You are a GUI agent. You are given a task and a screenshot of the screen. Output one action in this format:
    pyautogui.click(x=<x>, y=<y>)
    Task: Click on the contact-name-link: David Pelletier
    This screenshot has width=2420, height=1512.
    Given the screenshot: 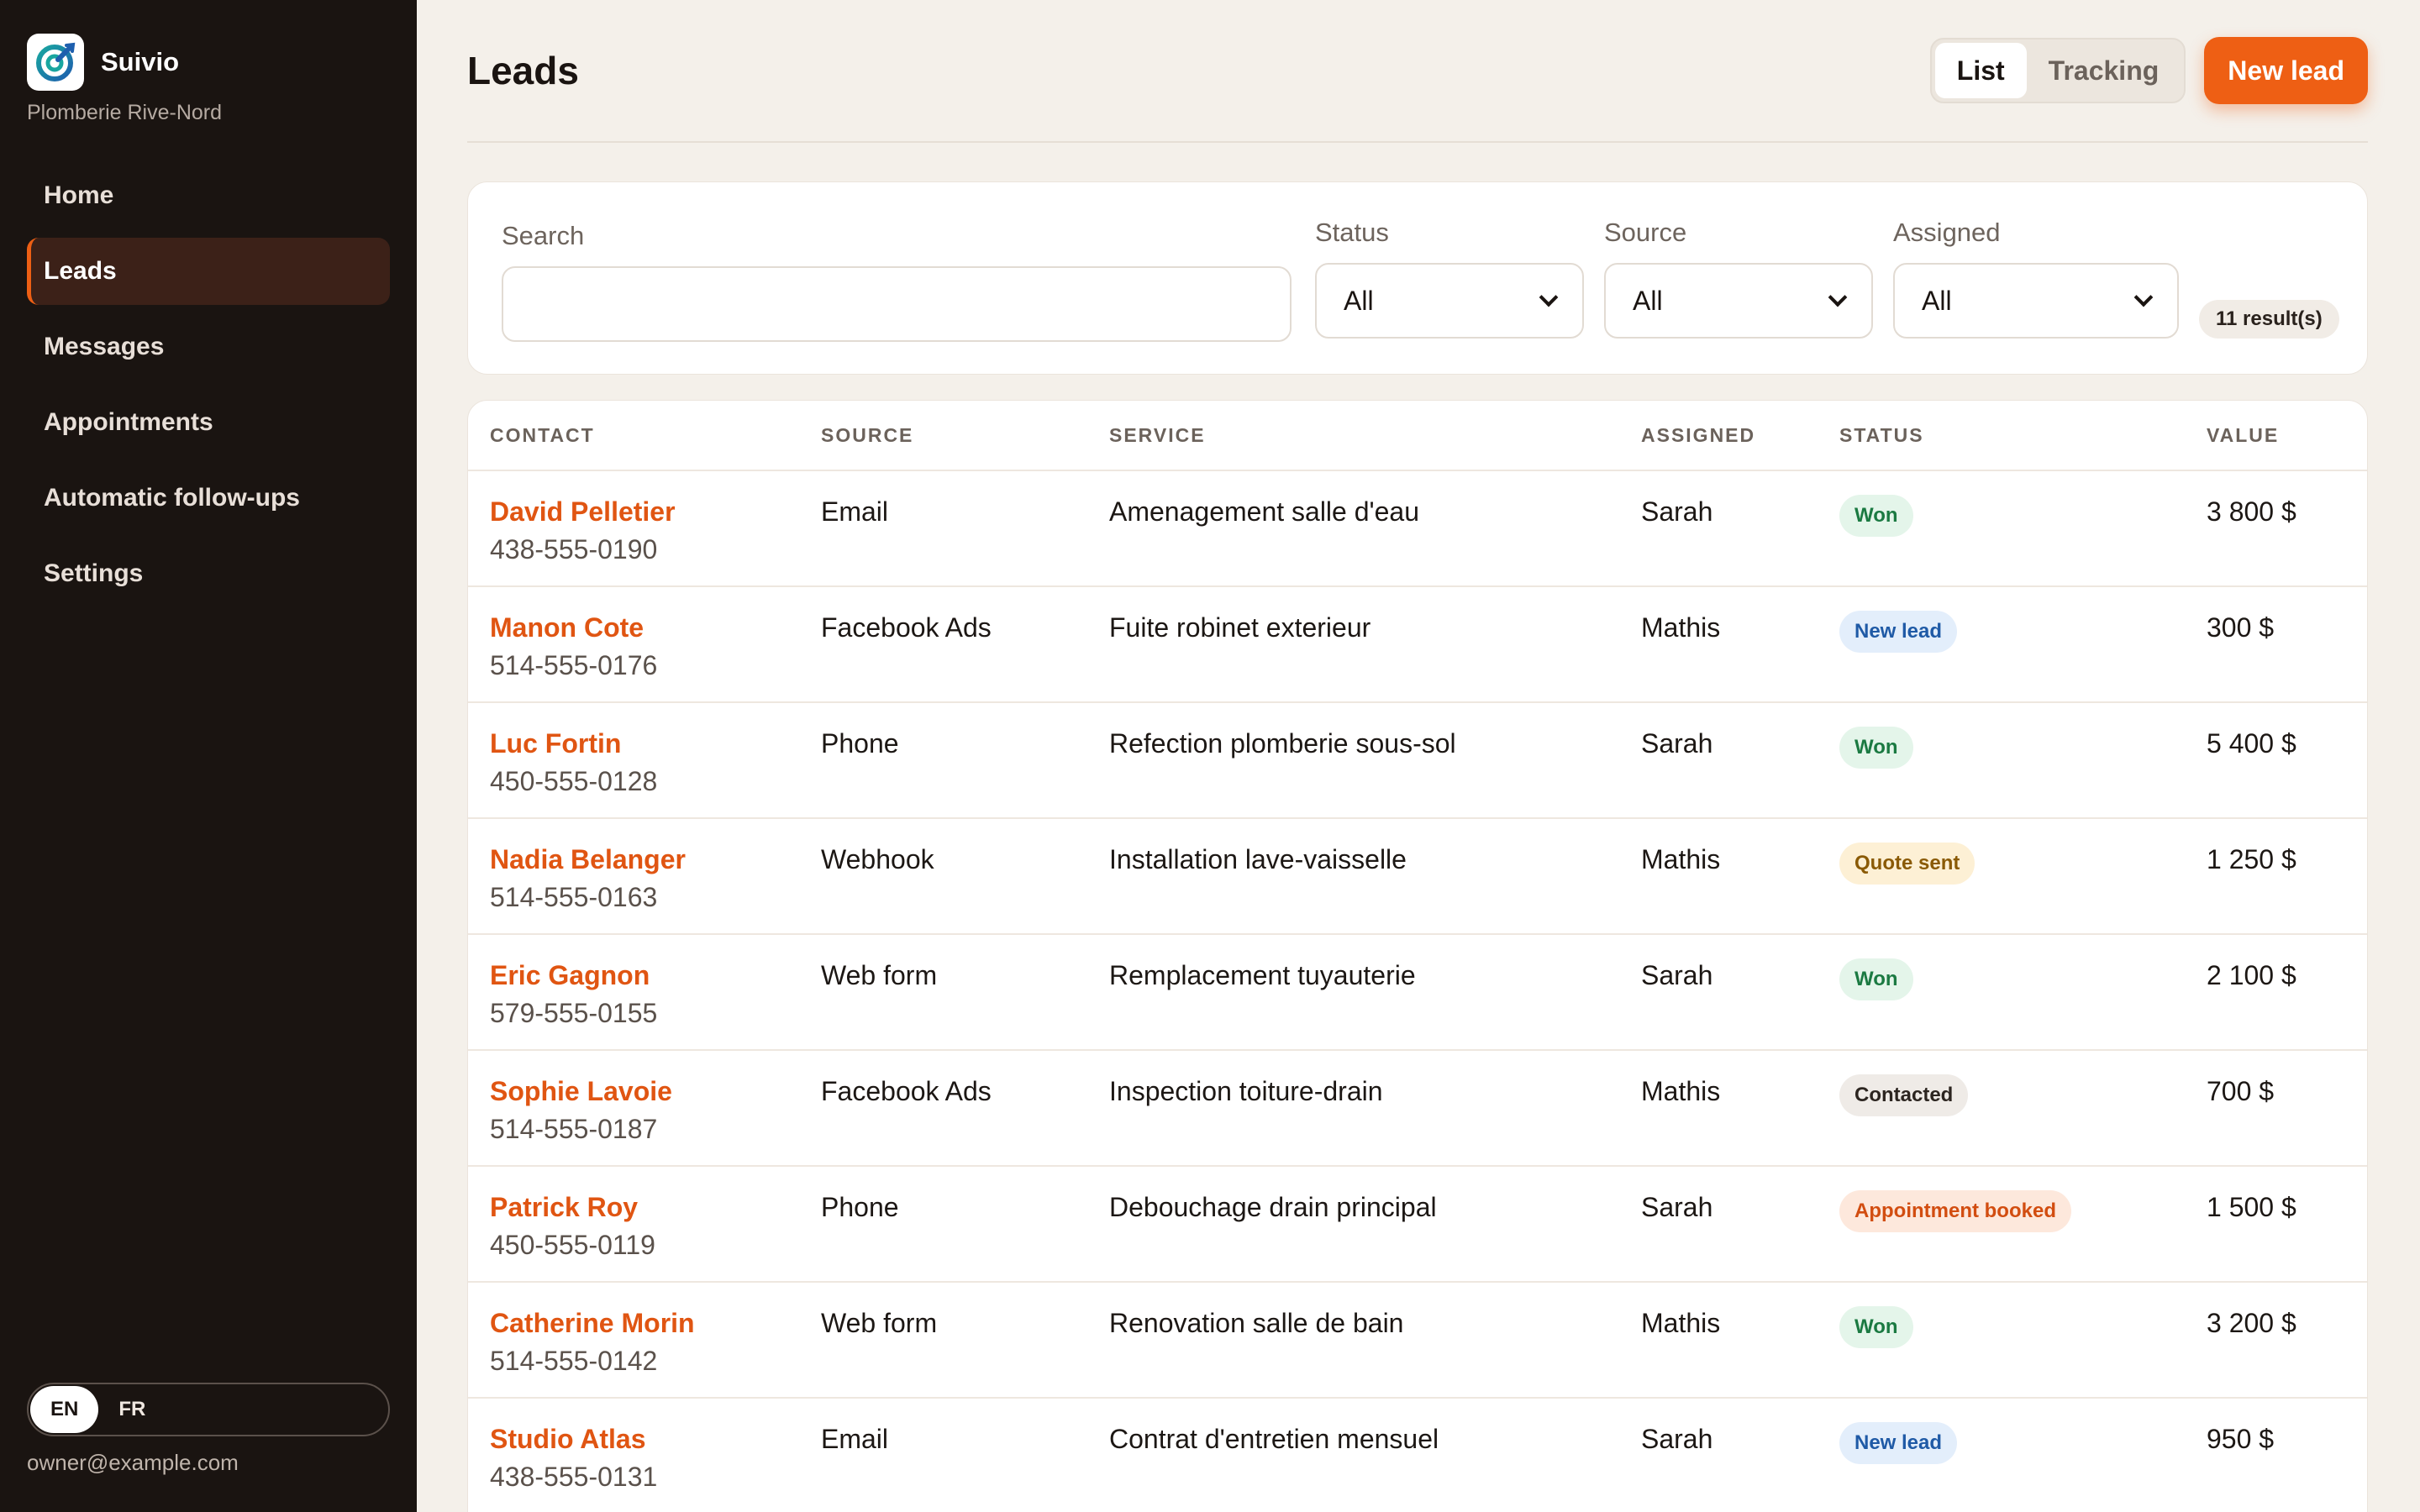 What is the action you would take?
    pyautogui.click(x=583, y=512)
    